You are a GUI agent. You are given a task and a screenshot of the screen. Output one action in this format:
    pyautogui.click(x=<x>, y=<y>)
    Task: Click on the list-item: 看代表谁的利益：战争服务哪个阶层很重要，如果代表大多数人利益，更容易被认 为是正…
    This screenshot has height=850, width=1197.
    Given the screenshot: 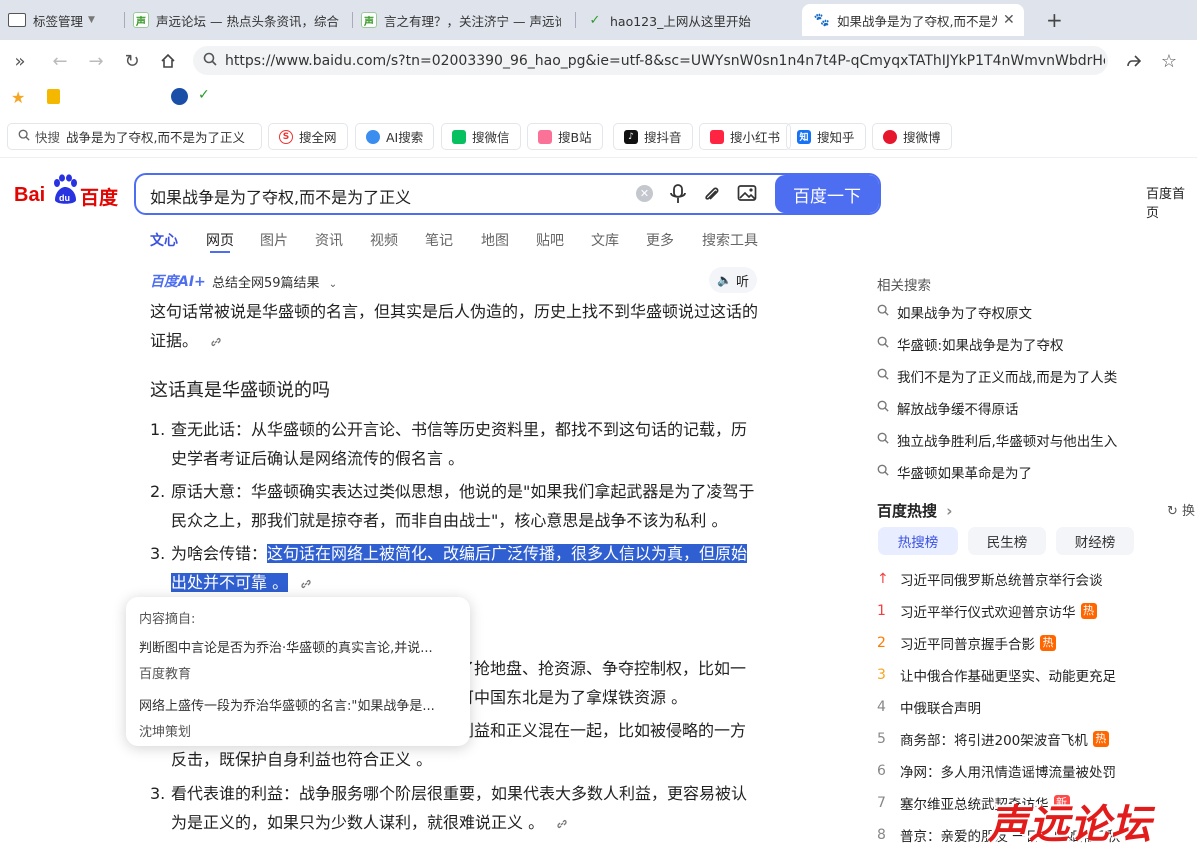 What is the action you would take?
    pyautogui.click(x=459, y=808)
    